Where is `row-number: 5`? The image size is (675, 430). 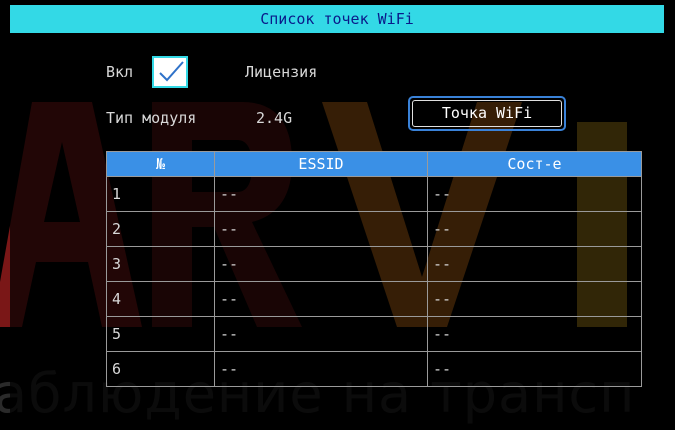 row-number: 5 is located at coordinates (160, 334).